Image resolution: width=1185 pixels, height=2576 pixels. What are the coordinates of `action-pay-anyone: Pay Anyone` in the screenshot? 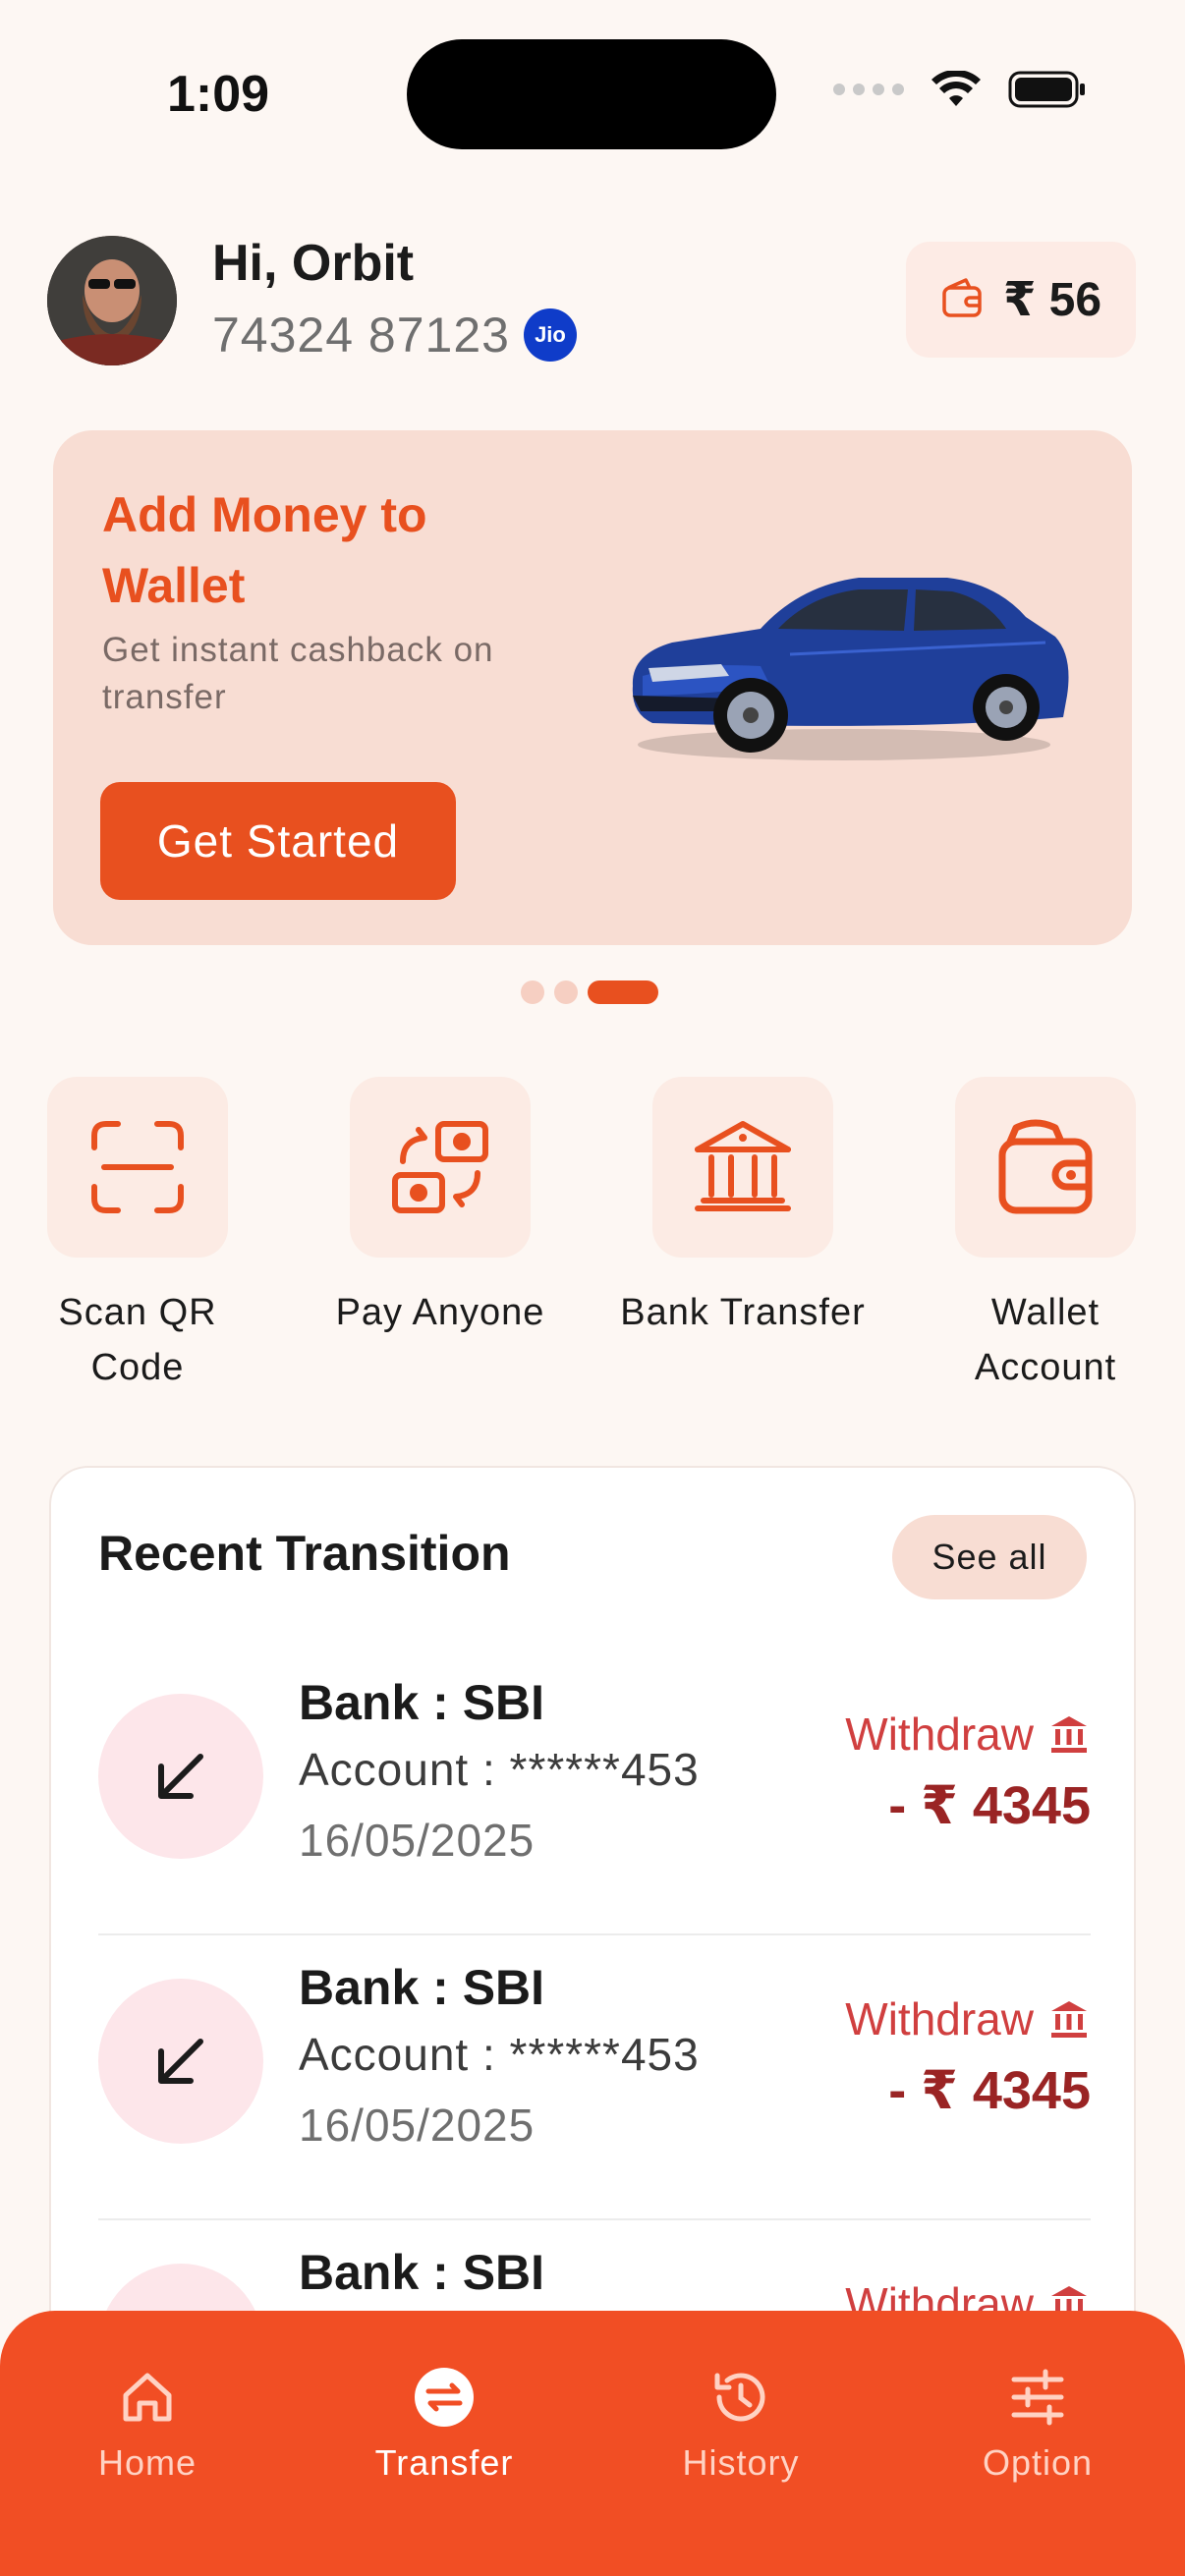 It's located at (440, 1208).